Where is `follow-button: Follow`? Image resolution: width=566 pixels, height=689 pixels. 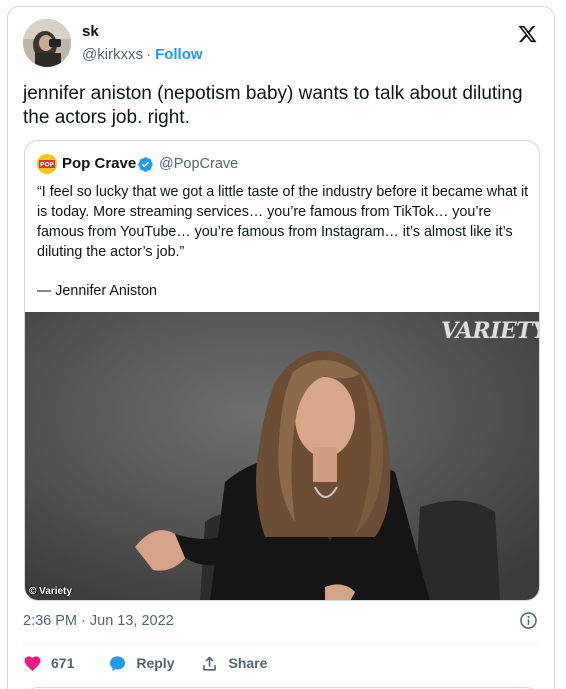 follow-button: Follow is located at coordinates (179, 54).